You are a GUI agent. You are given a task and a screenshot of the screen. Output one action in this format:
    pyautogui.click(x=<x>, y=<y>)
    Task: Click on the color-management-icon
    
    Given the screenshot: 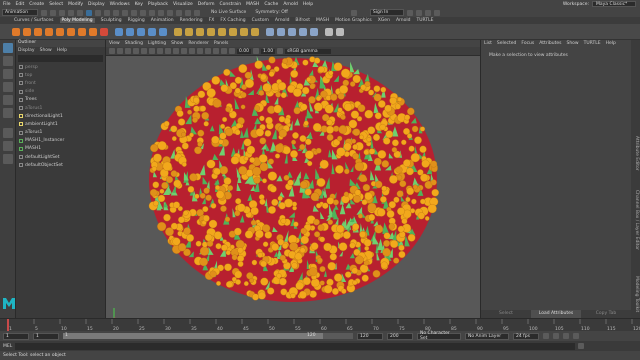 What is the action you would take?
    pyautogui.click(x=280, y=51)
    